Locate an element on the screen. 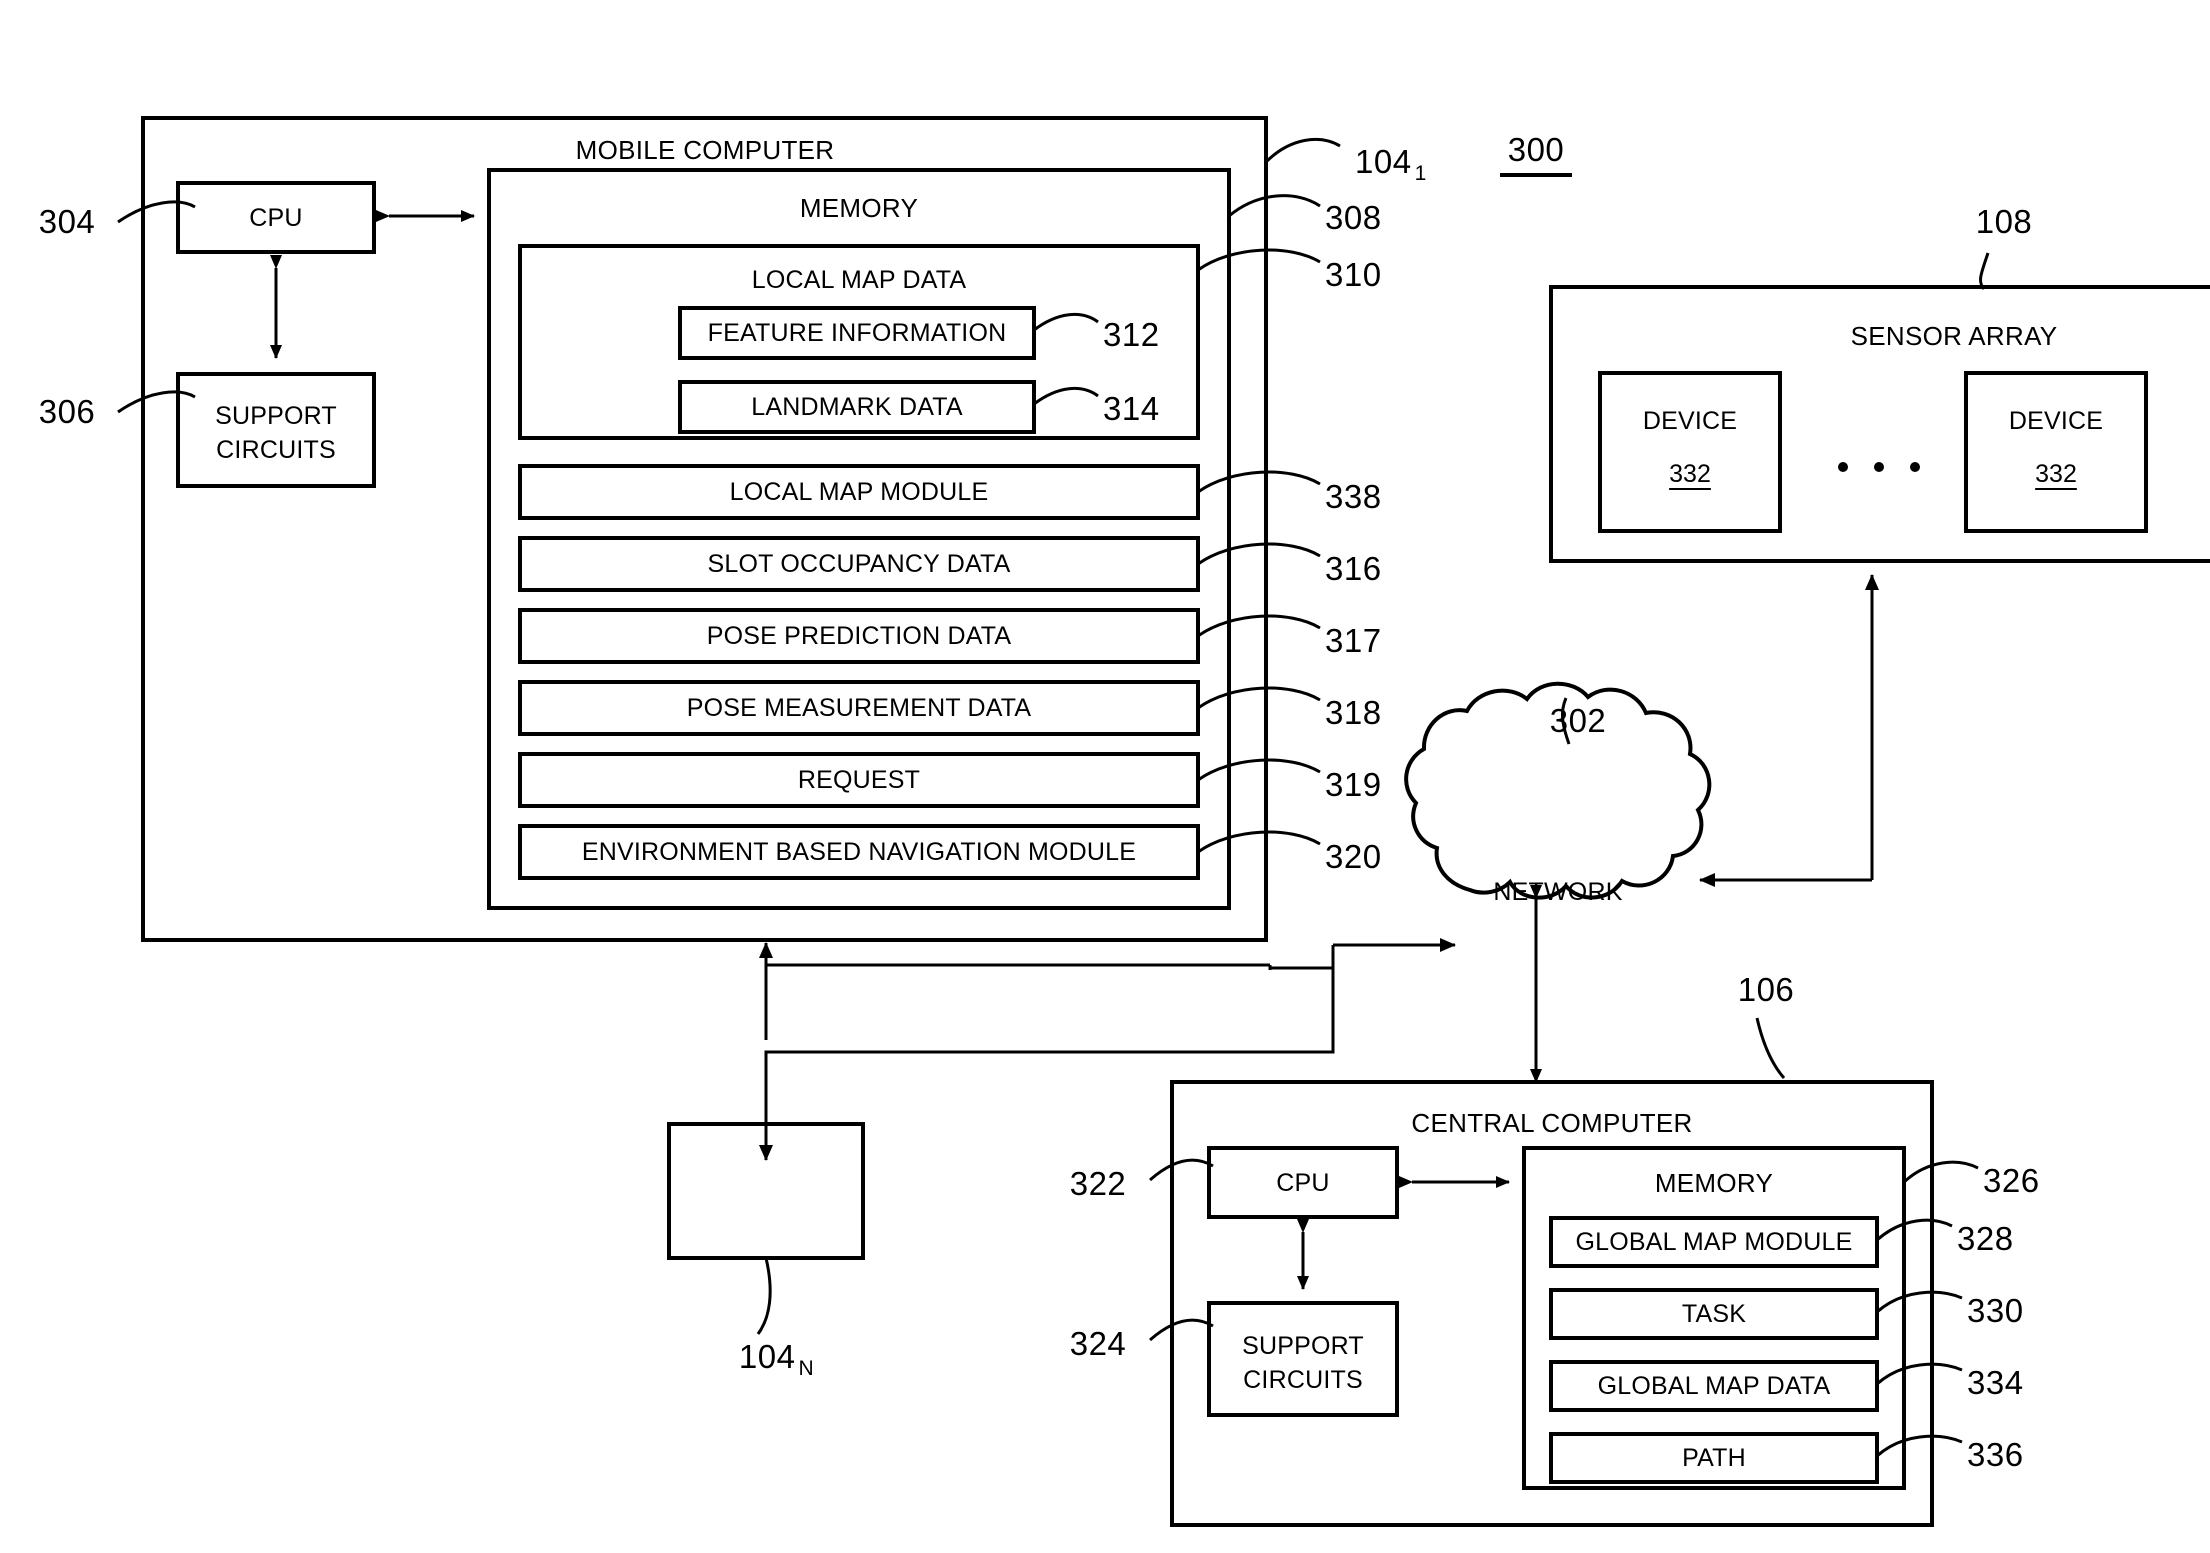  ref-338: 338 is located at coordinates (1353, 496).